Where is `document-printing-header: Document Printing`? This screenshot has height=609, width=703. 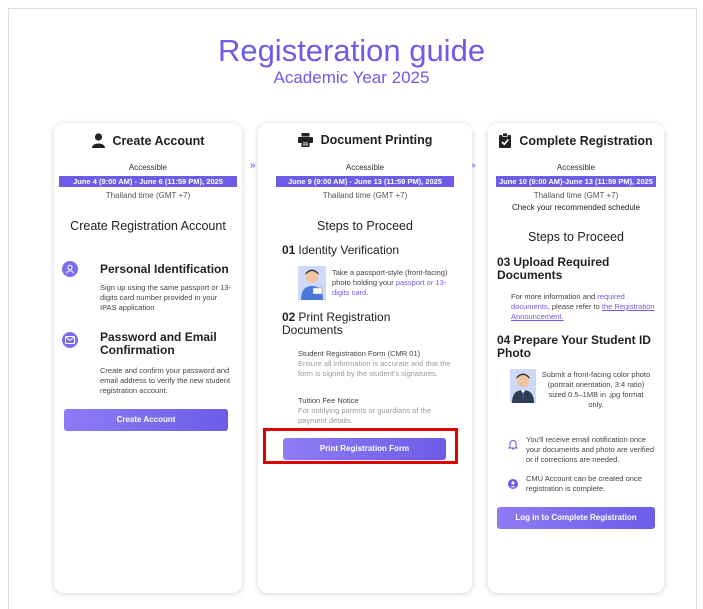
document-printing-header: Document Printing is located at coordinates (365, 140).